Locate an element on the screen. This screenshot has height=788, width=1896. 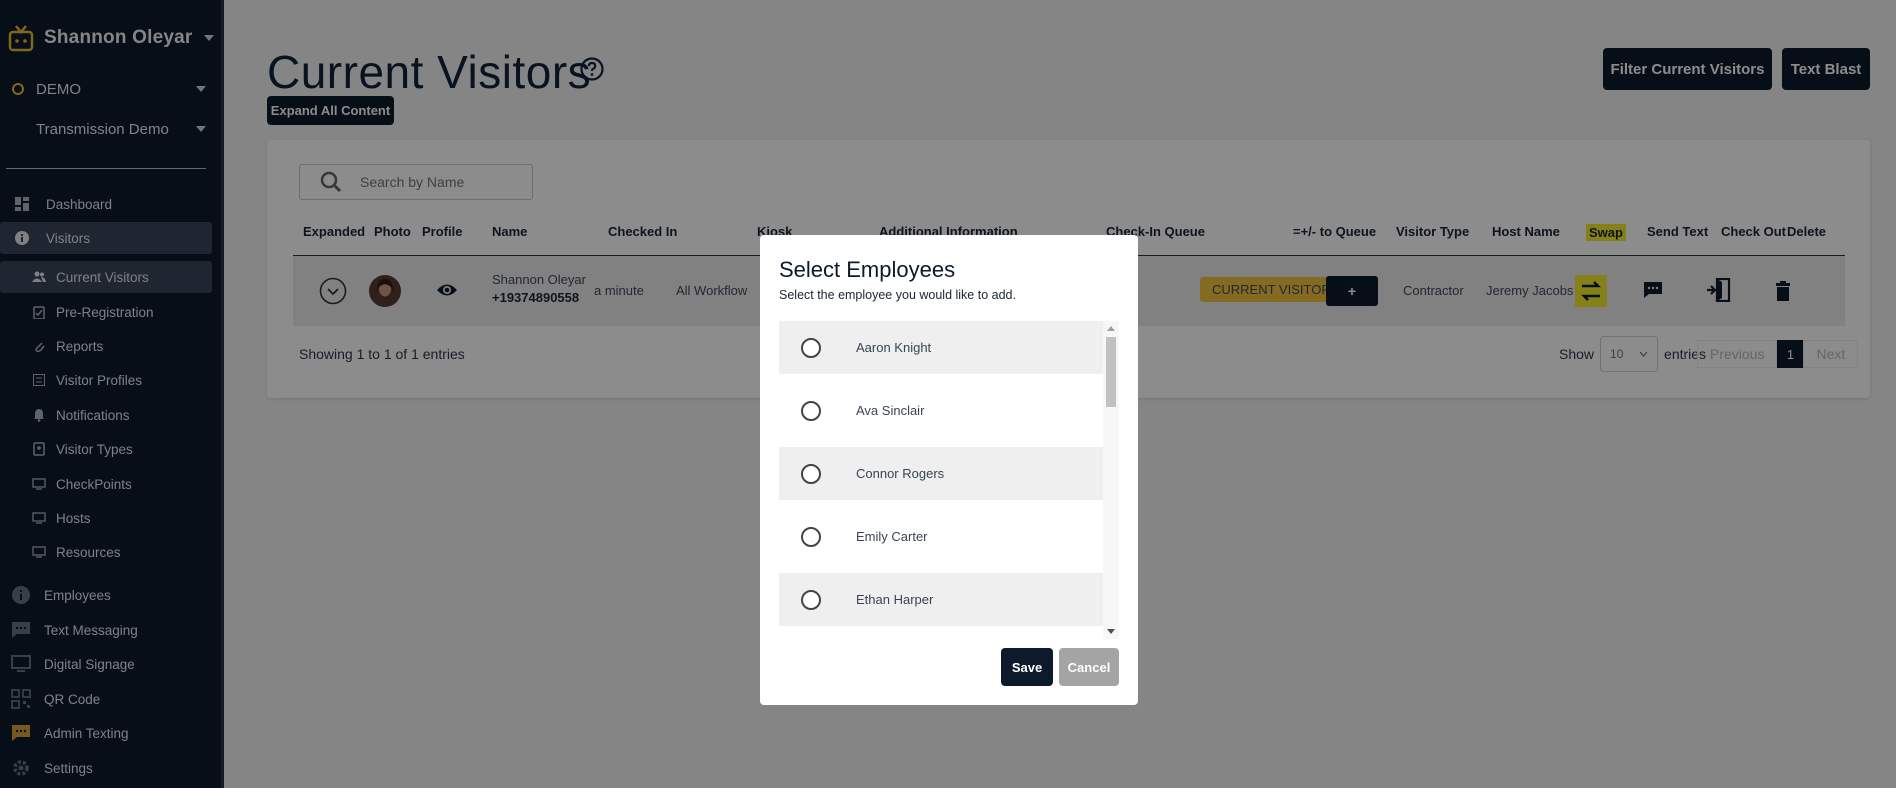
list-item: Aaron Knight is located at coordinates (941, 347).